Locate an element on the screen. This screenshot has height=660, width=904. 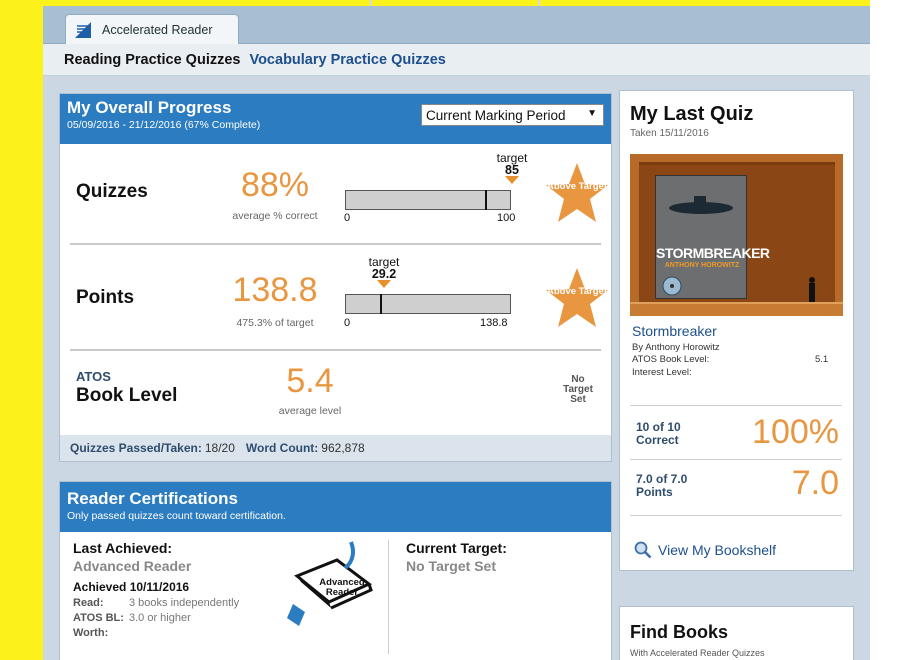
quizzes-target: target 85 is located at coordinates (512, 168).